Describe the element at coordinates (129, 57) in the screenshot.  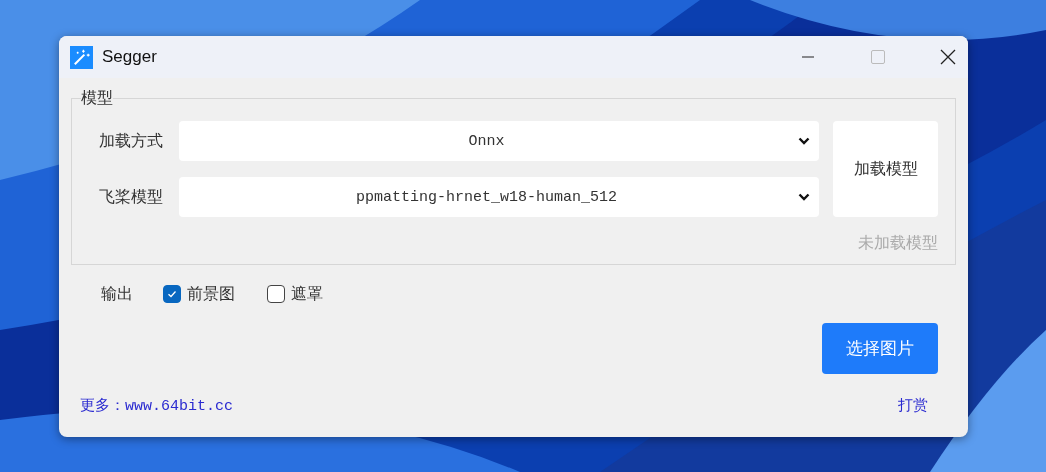
I see `window-title: Segger` at that location.